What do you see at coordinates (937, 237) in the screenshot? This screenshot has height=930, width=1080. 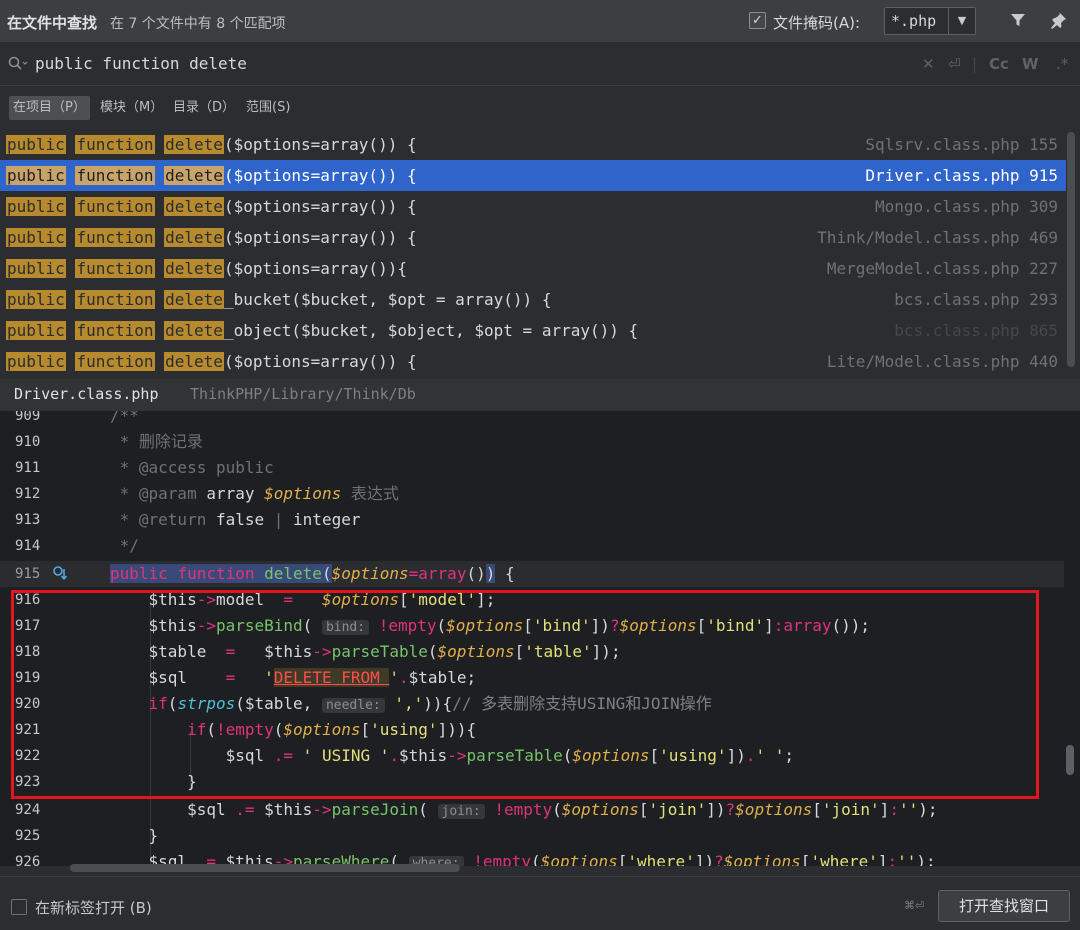 I see `result-file: Think/Model.class.php 469` at bounding box center [937, 237].